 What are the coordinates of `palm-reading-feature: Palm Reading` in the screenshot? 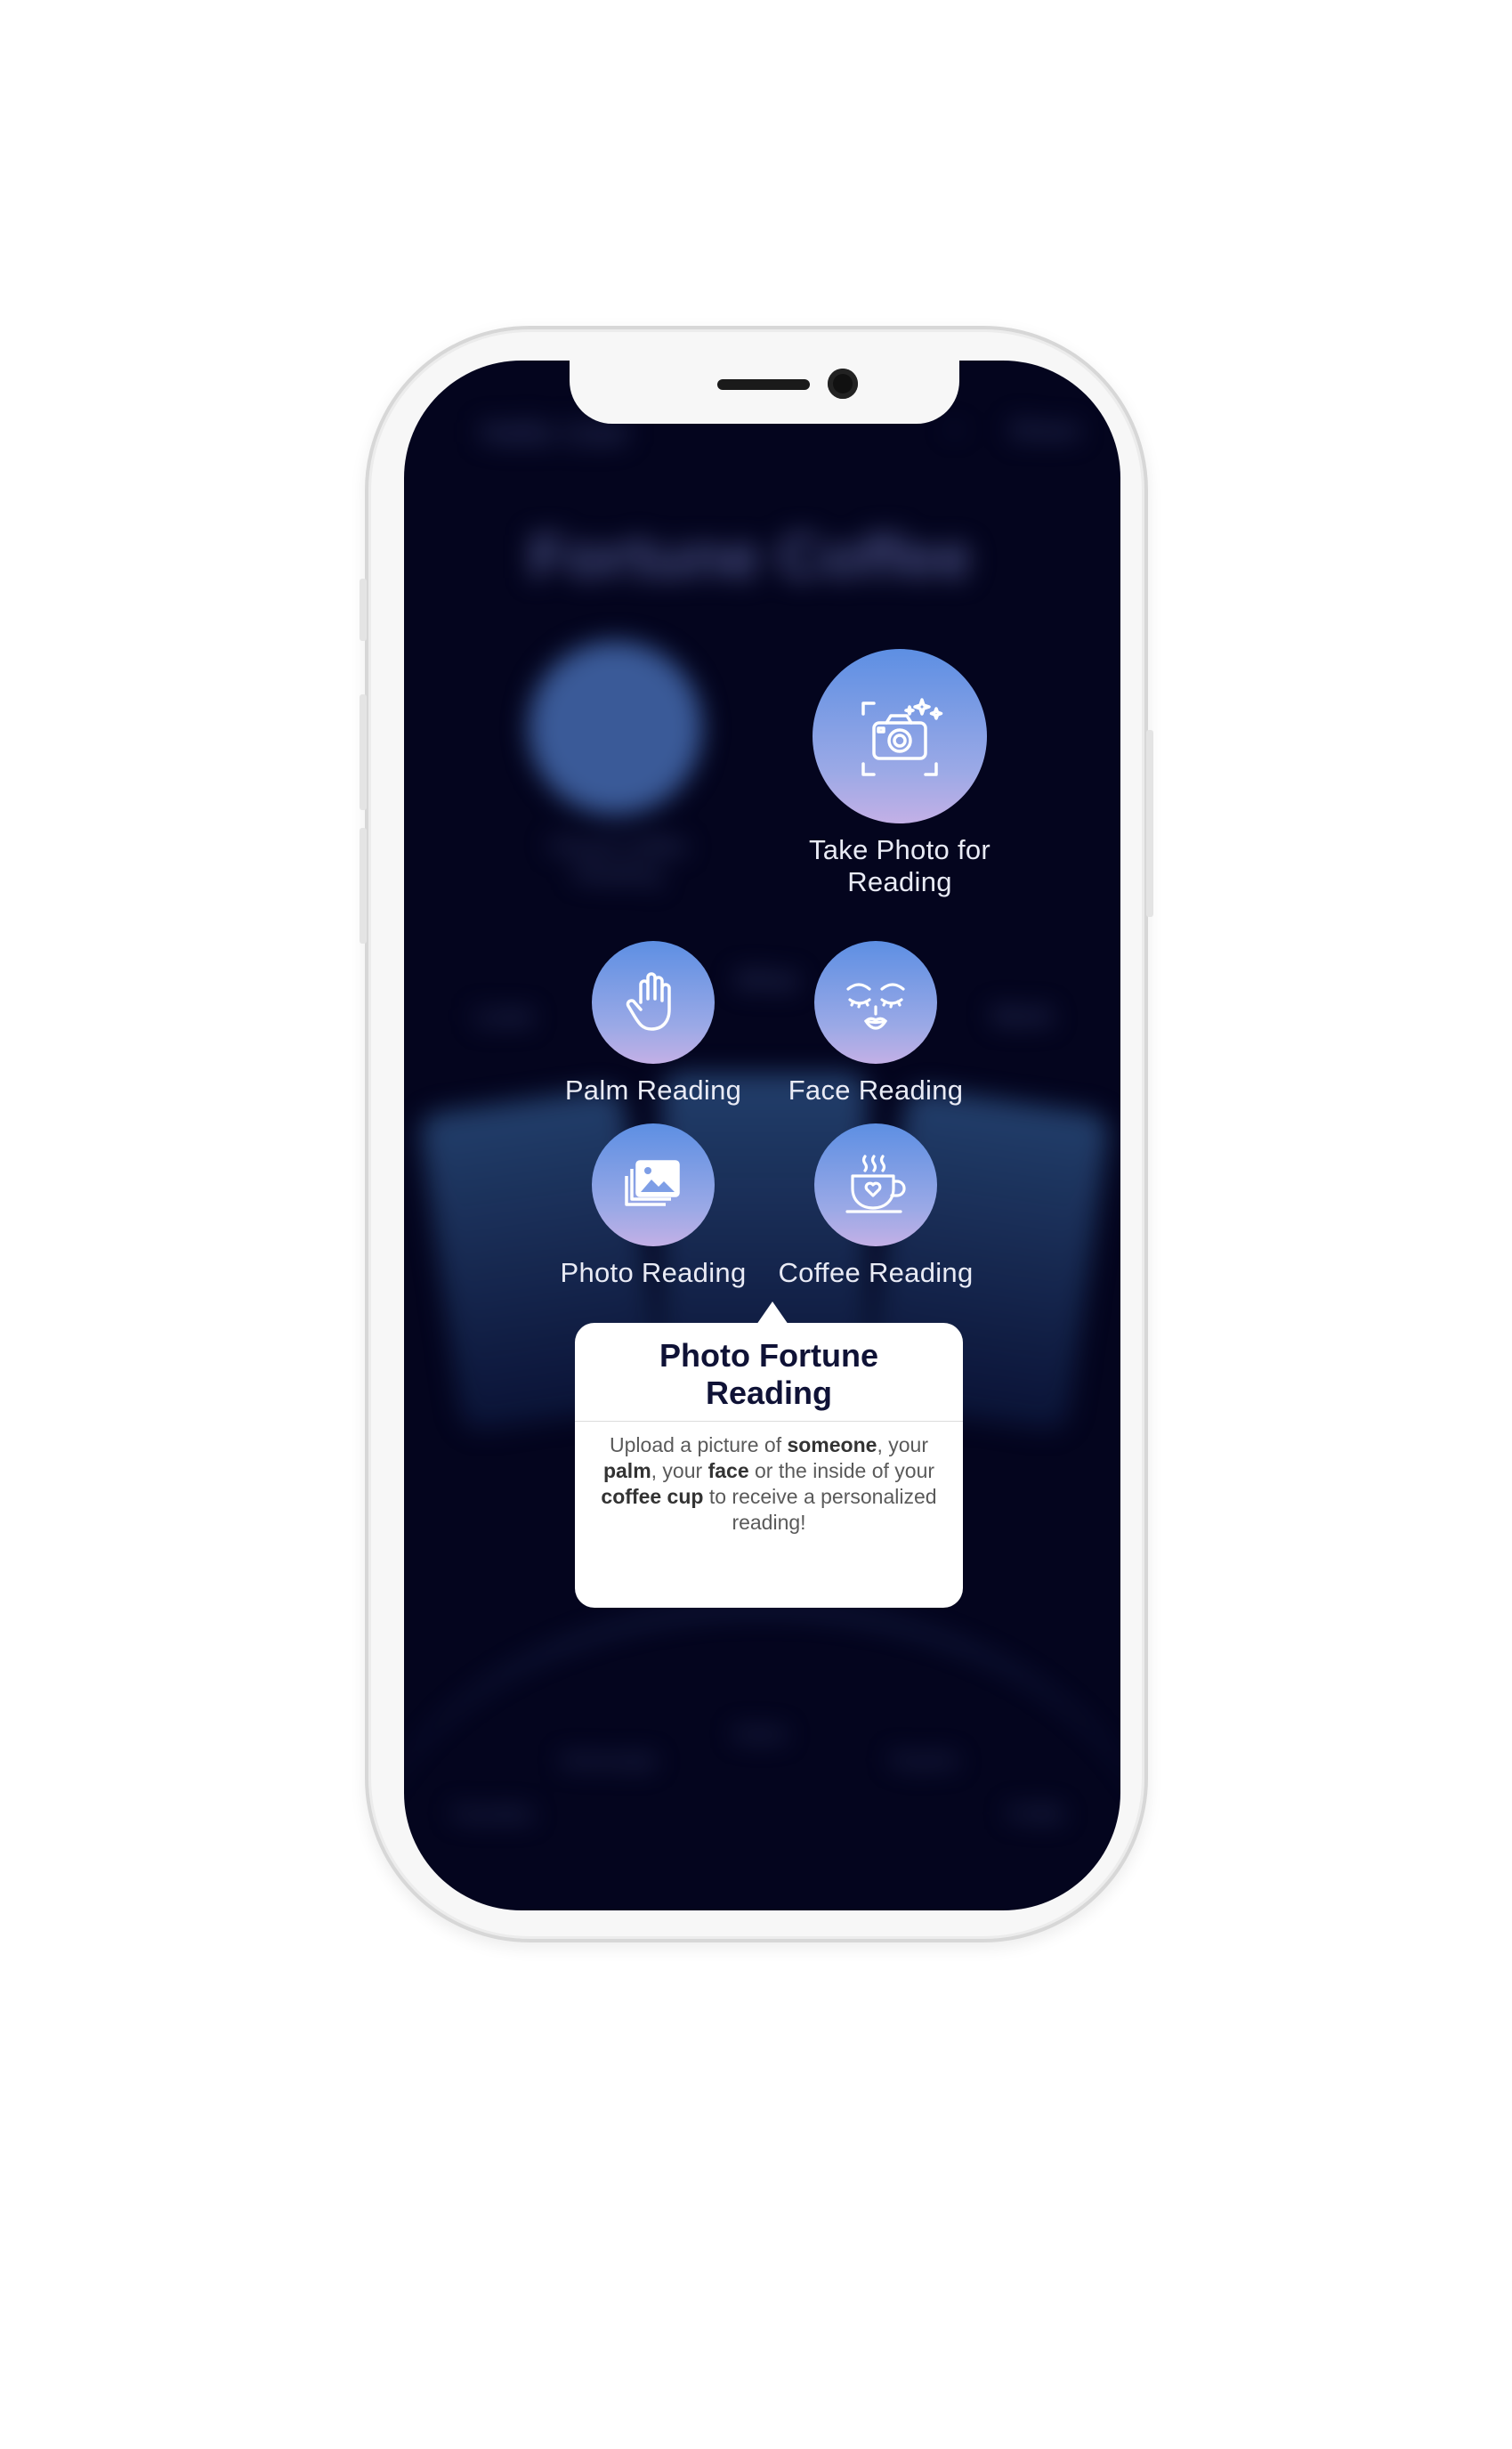 It's located at (653, 1024).